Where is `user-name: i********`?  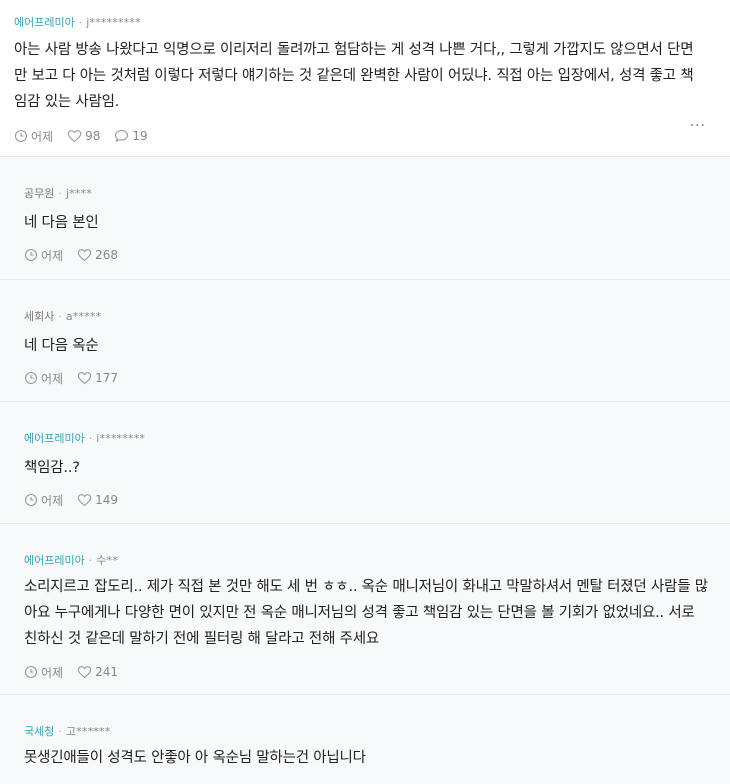
user-name: i******** is located at coordinates (121, 438).